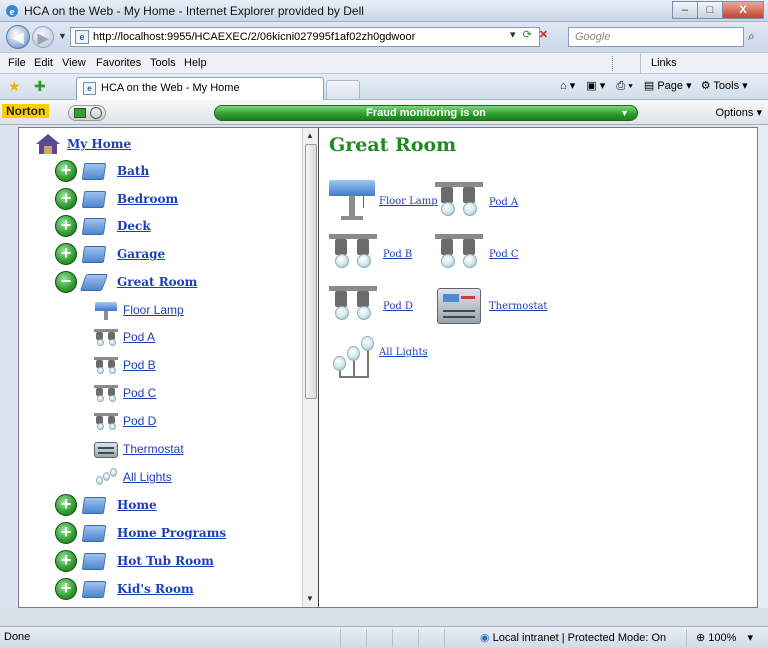  I want to click on tree-folder-label: Kid's Room, so click(155, 589).